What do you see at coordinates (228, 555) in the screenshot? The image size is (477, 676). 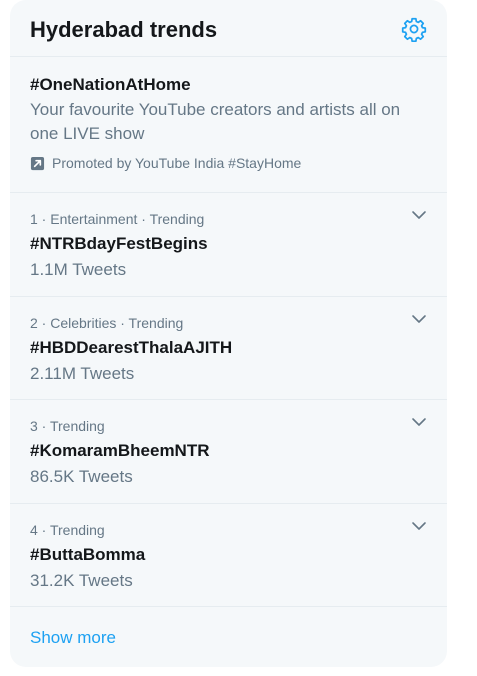 I see `trend-item: 4 · Trending #ButtaBomma 31.2K Tweets` at bounding box center [228, 555].